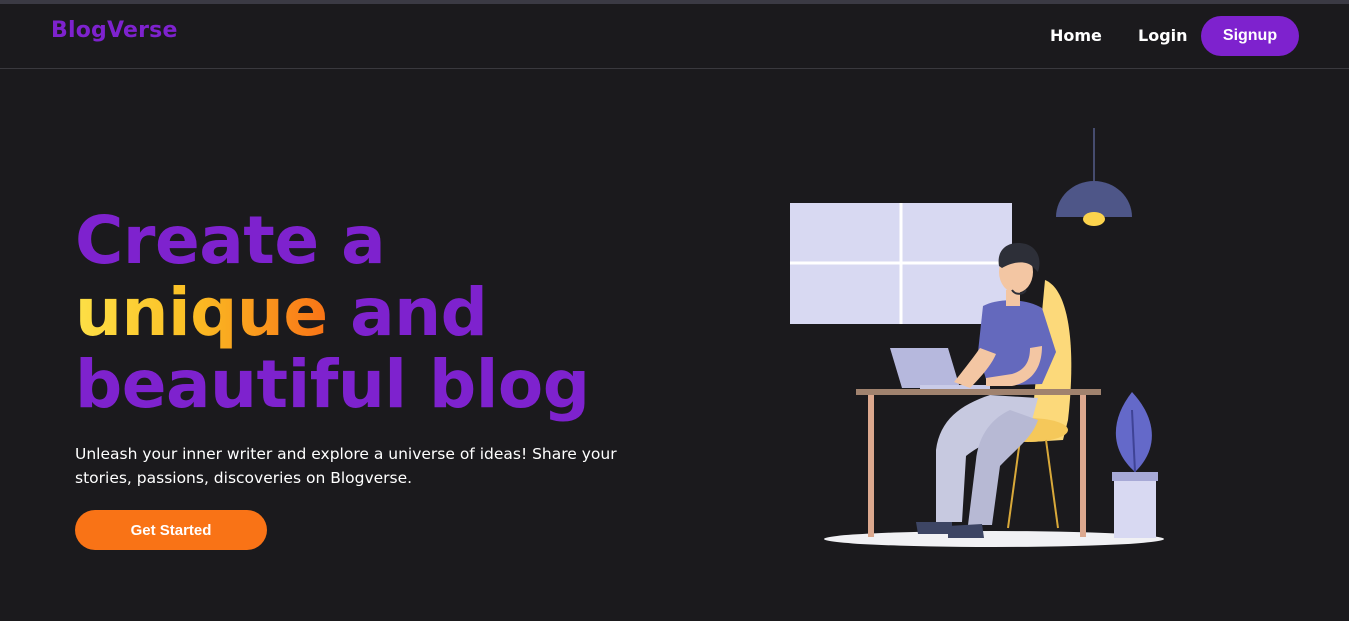 The image size is (1349, 621). Describe the element at coordinates (171, 530) in the screenshot. I see `get-started-button: Get Started` at that location.